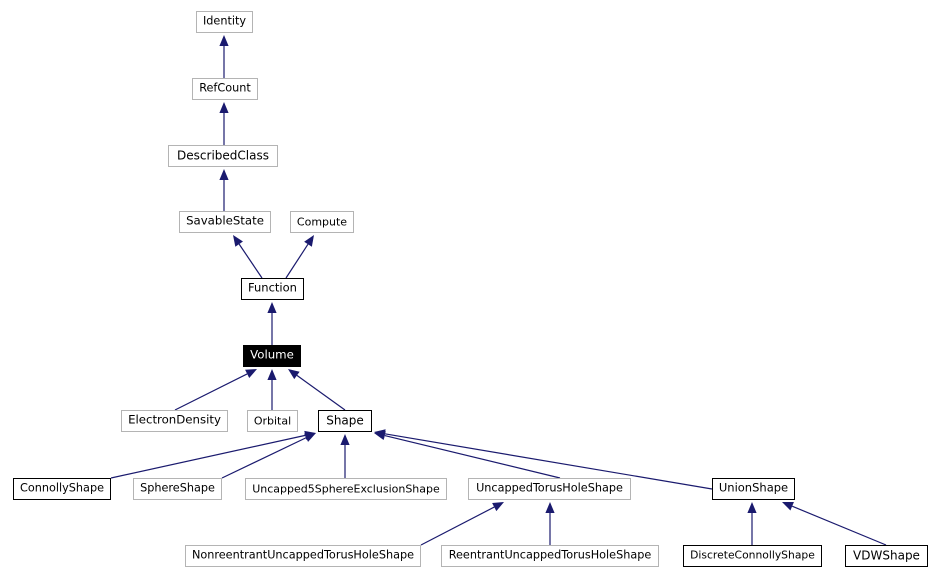 The width and height of the screenshot is (938, 579). I want to click on class-node-compute: Compute, so click(322, 222).